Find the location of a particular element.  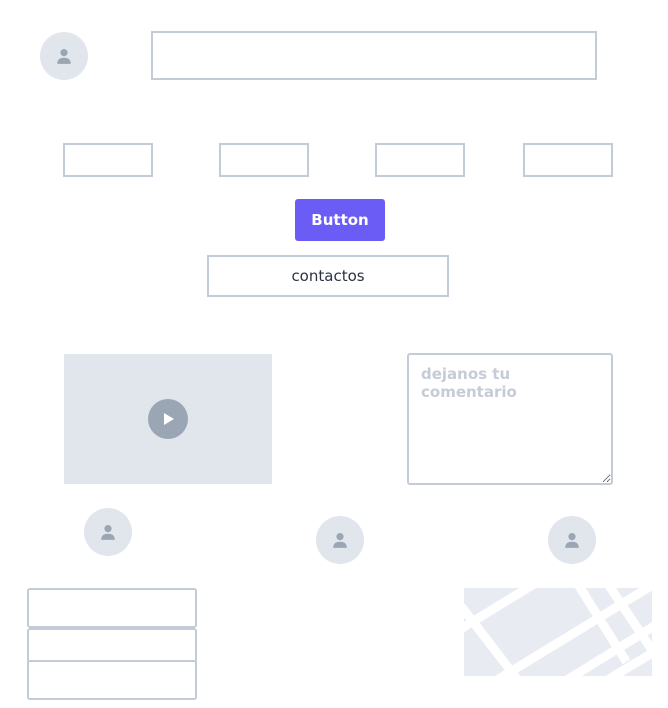

play-icon is located at coordinates (169, 419).